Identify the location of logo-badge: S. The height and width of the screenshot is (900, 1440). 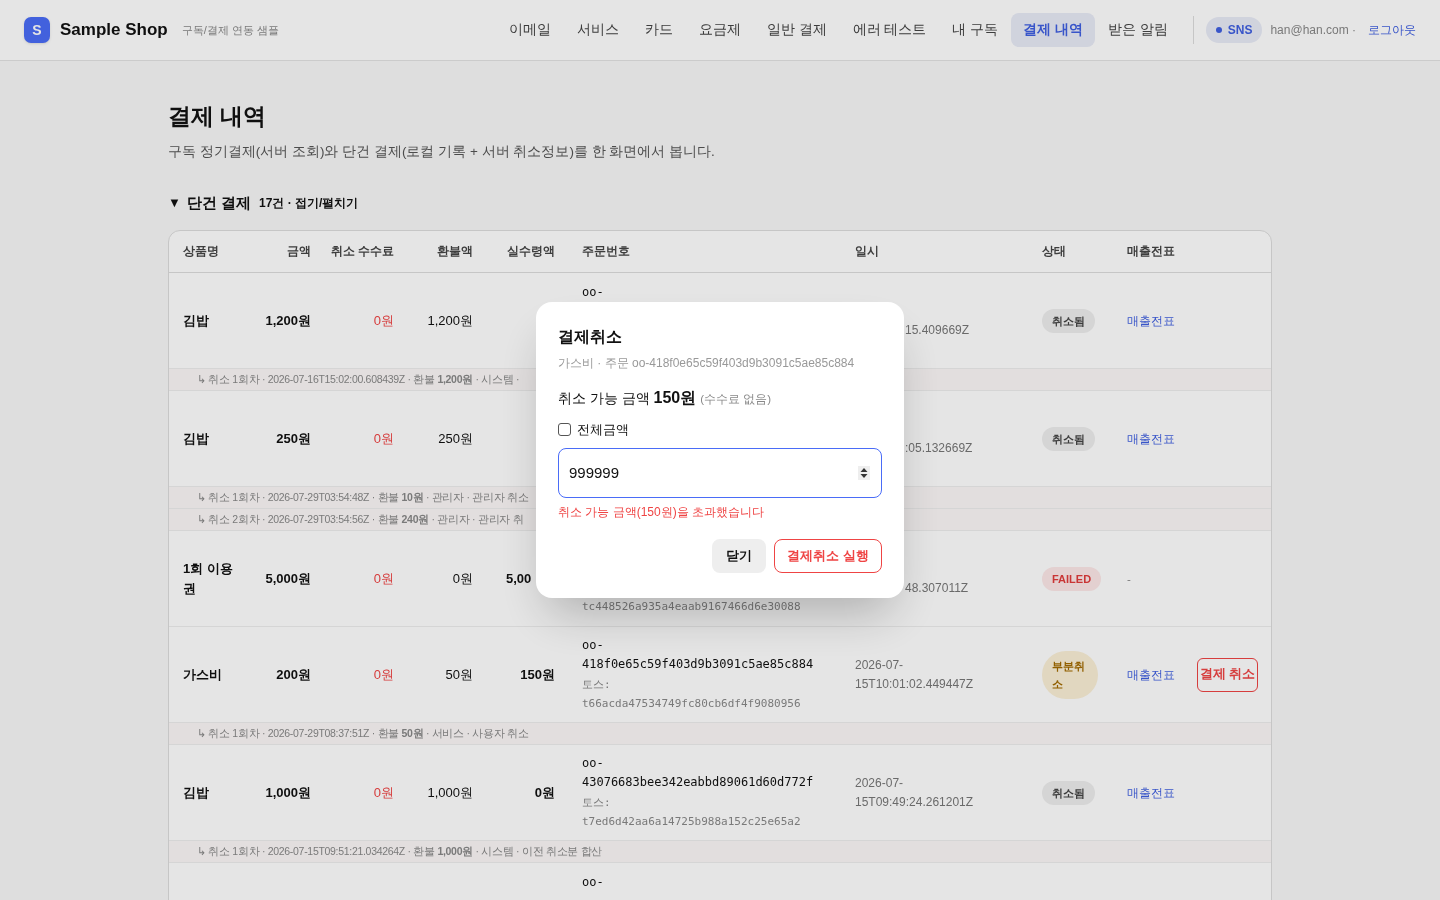
(37, 30).